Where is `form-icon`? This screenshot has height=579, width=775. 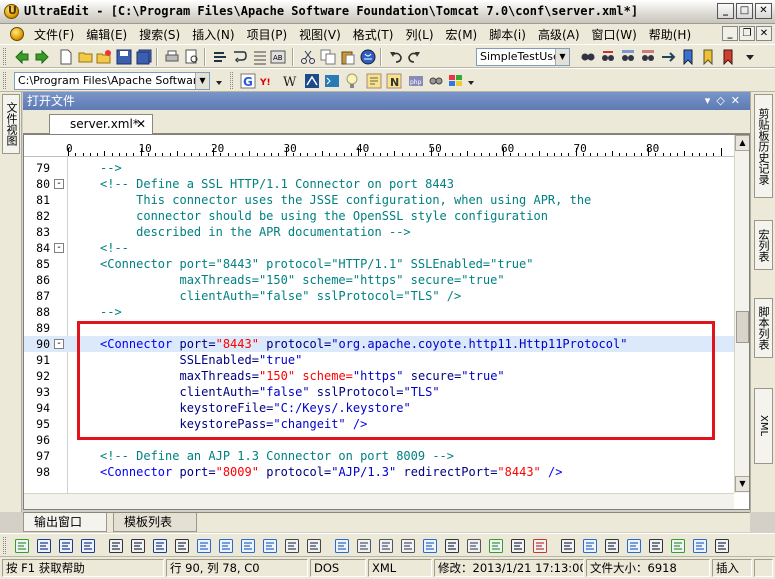
form-icon is located at coordinates (364, 546).